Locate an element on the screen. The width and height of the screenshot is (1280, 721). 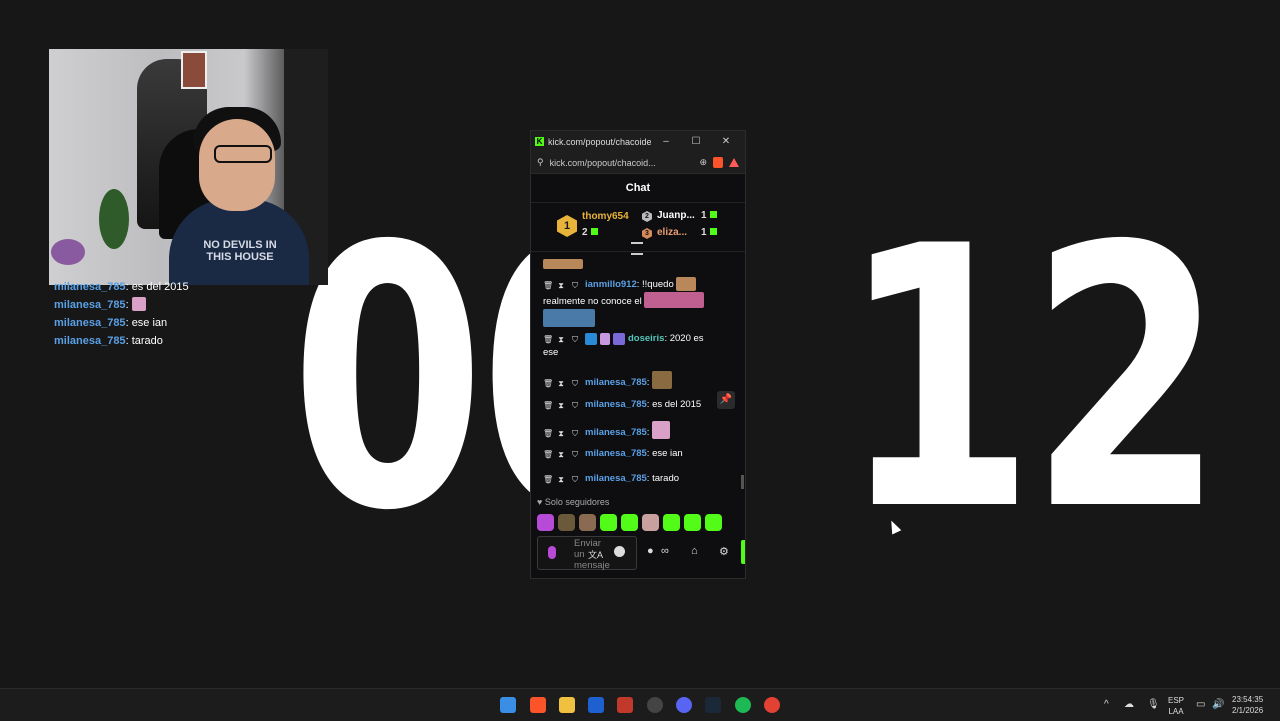
chat-text: : is located at coordinates (648, 382).